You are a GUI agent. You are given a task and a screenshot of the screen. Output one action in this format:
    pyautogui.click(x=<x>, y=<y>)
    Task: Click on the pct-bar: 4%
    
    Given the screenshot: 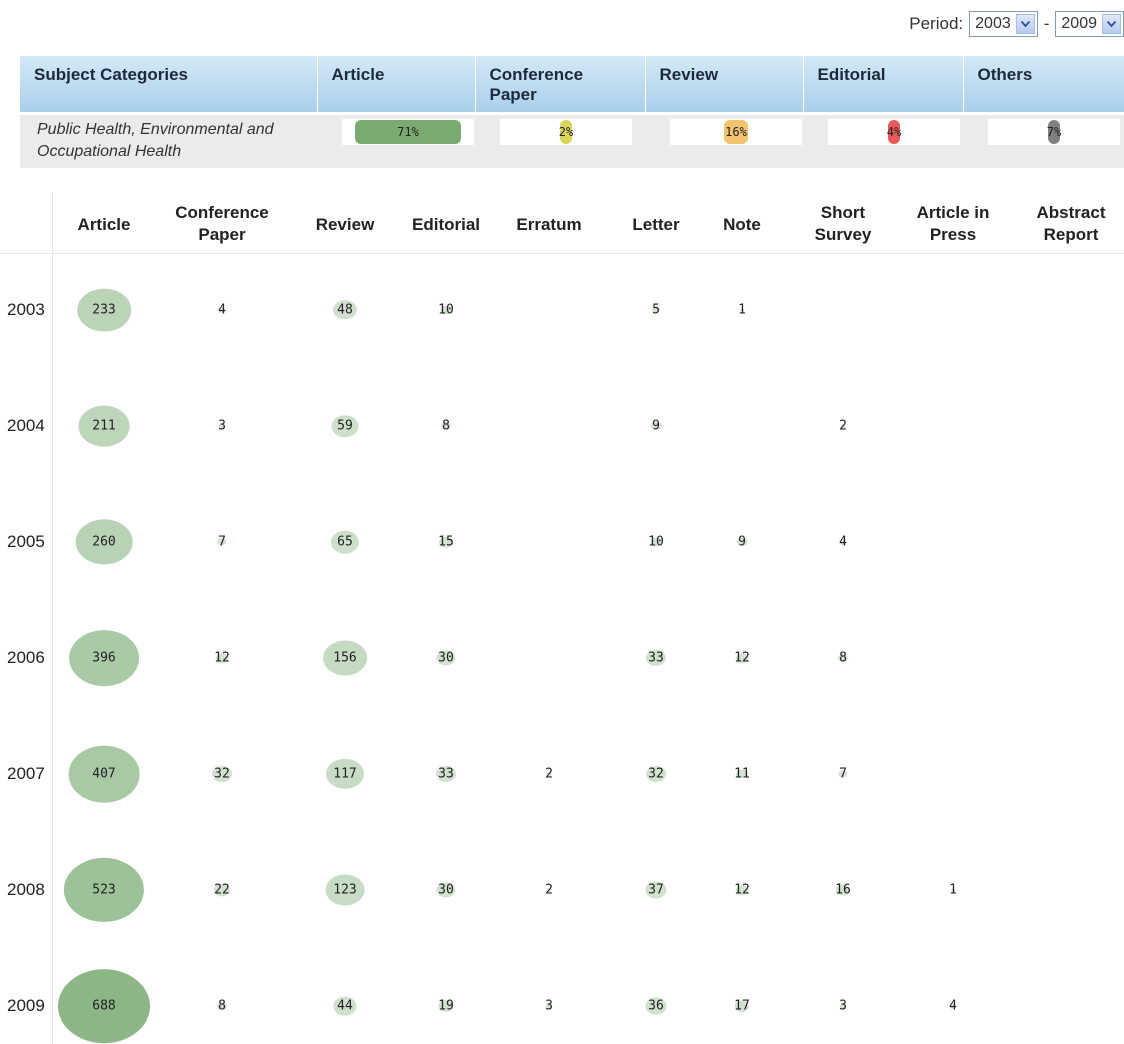 What is the action you would take?
    pyautogui.click(x=894, y=131)
    